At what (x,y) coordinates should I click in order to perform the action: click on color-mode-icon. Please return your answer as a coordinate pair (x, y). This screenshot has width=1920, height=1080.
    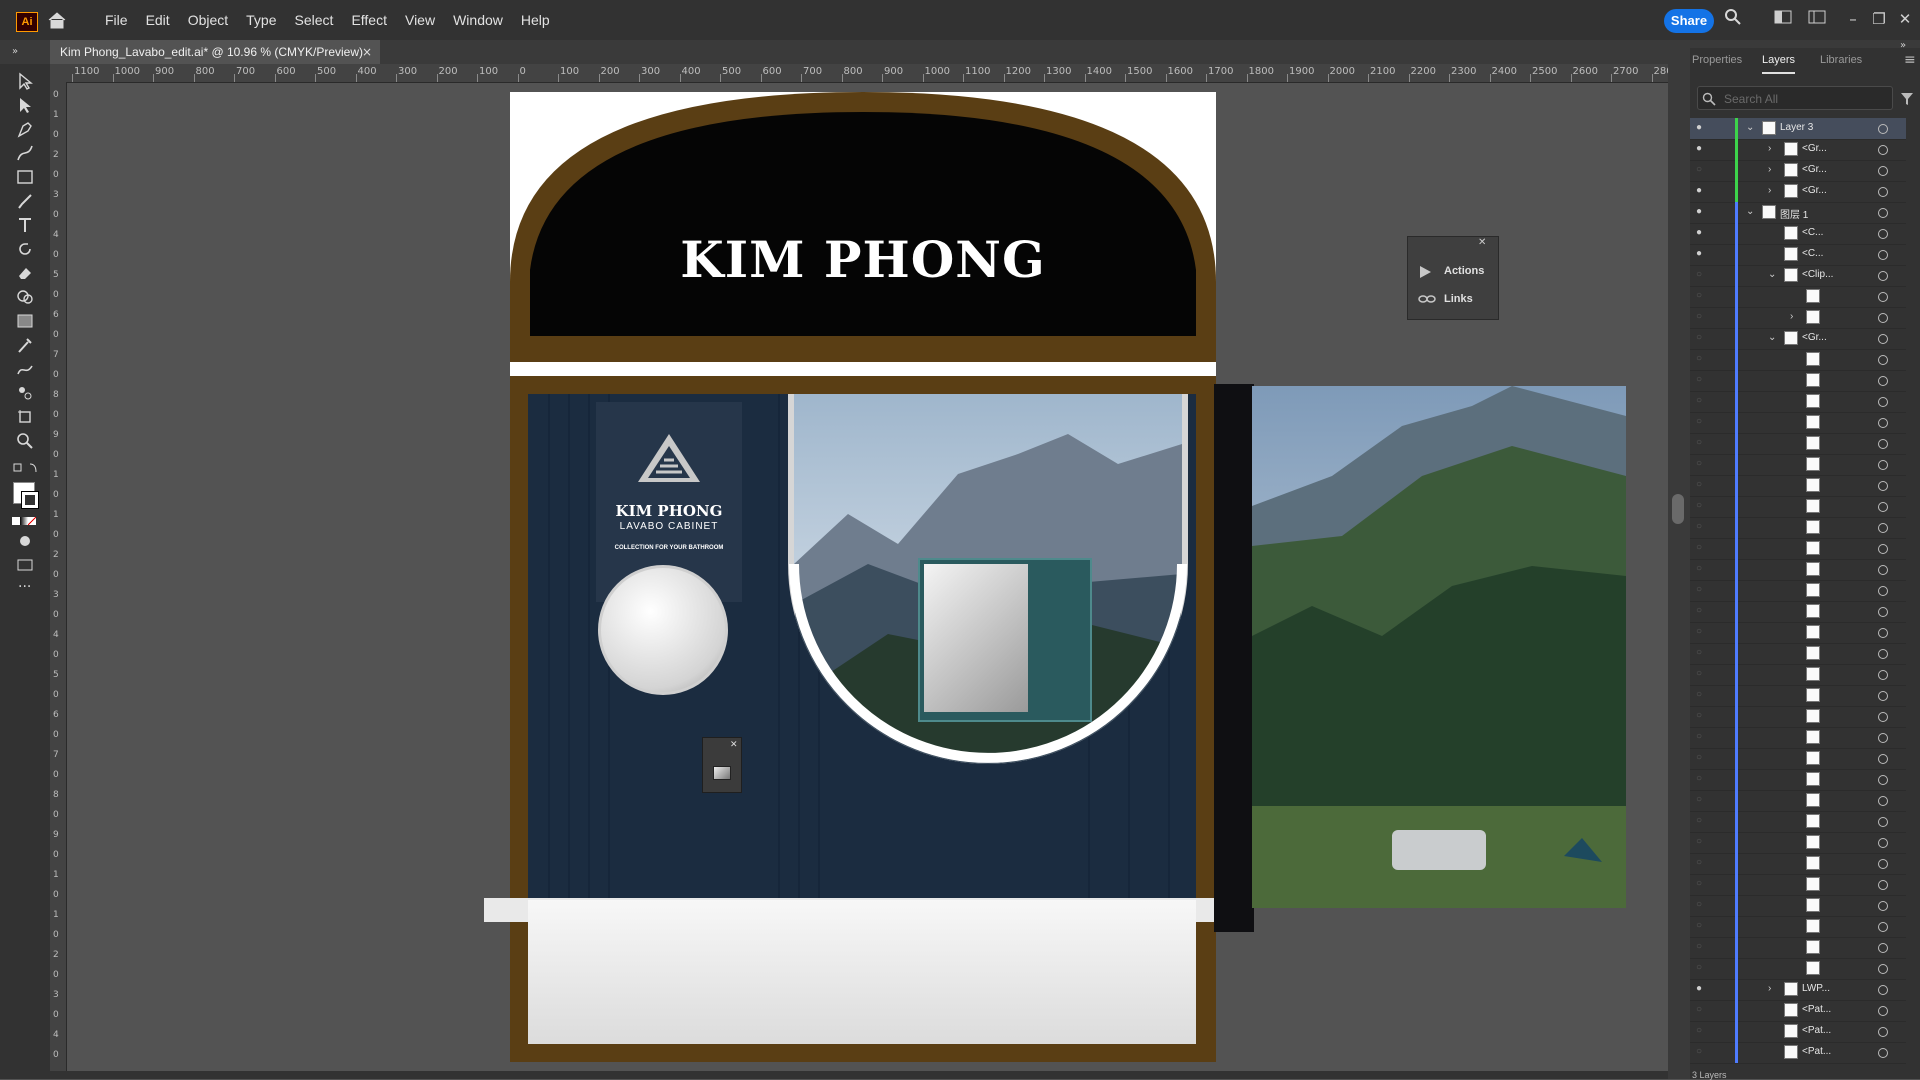
    Looking at the image, I should click on (26, 519).